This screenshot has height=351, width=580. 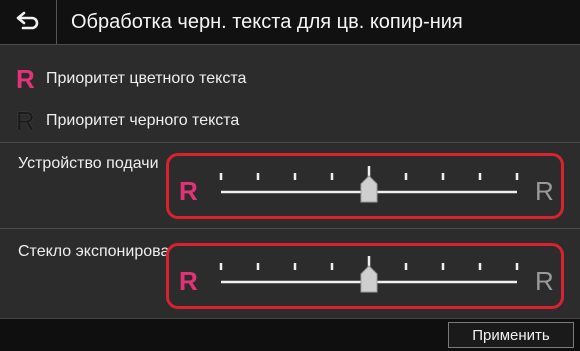 What do you see at coordinates (511, 335) in the screenshot?
I see `apply-button: Применить` at bounding box center [511, 335].